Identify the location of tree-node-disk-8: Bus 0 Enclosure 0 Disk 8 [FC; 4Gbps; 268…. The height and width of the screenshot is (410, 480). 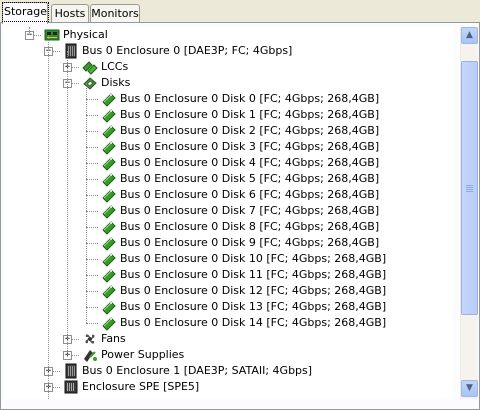
(229, 227).